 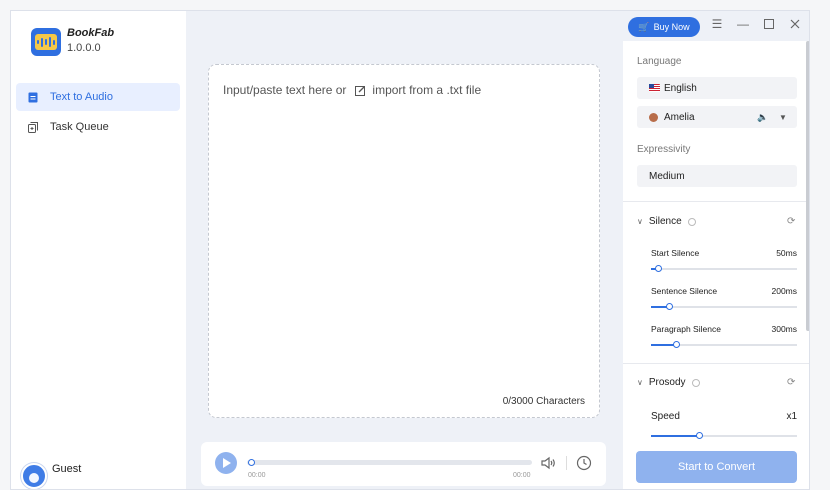 I want to click on silence-section-header: ∨ Silence, so click(x=666, y=221).